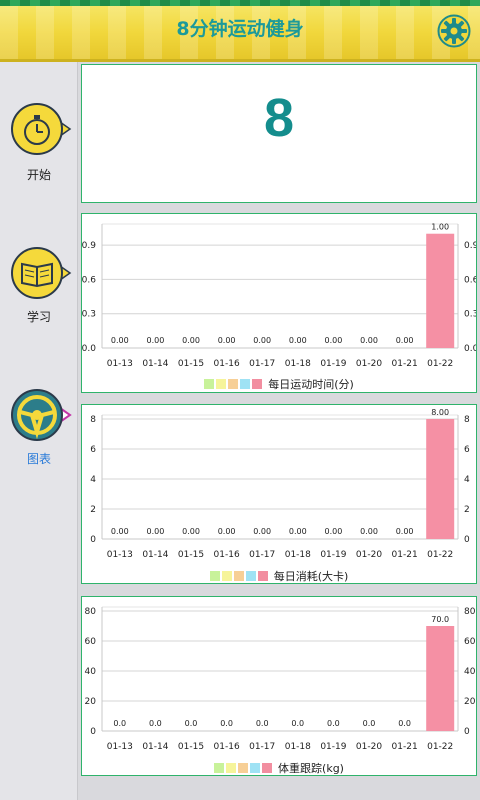 Image resolution: width=480 pixels, height=800 pixels. Describe the element at coordinates (38, 317) in the screenshot. I see `sidebar-item-label: 学习` at that location.